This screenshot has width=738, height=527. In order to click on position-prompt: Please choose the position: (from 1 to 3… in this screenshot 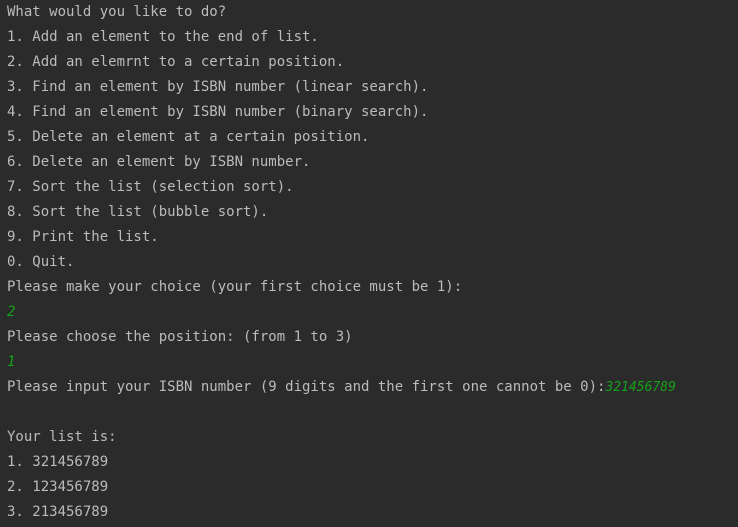, I will do `click(180, 337)`.